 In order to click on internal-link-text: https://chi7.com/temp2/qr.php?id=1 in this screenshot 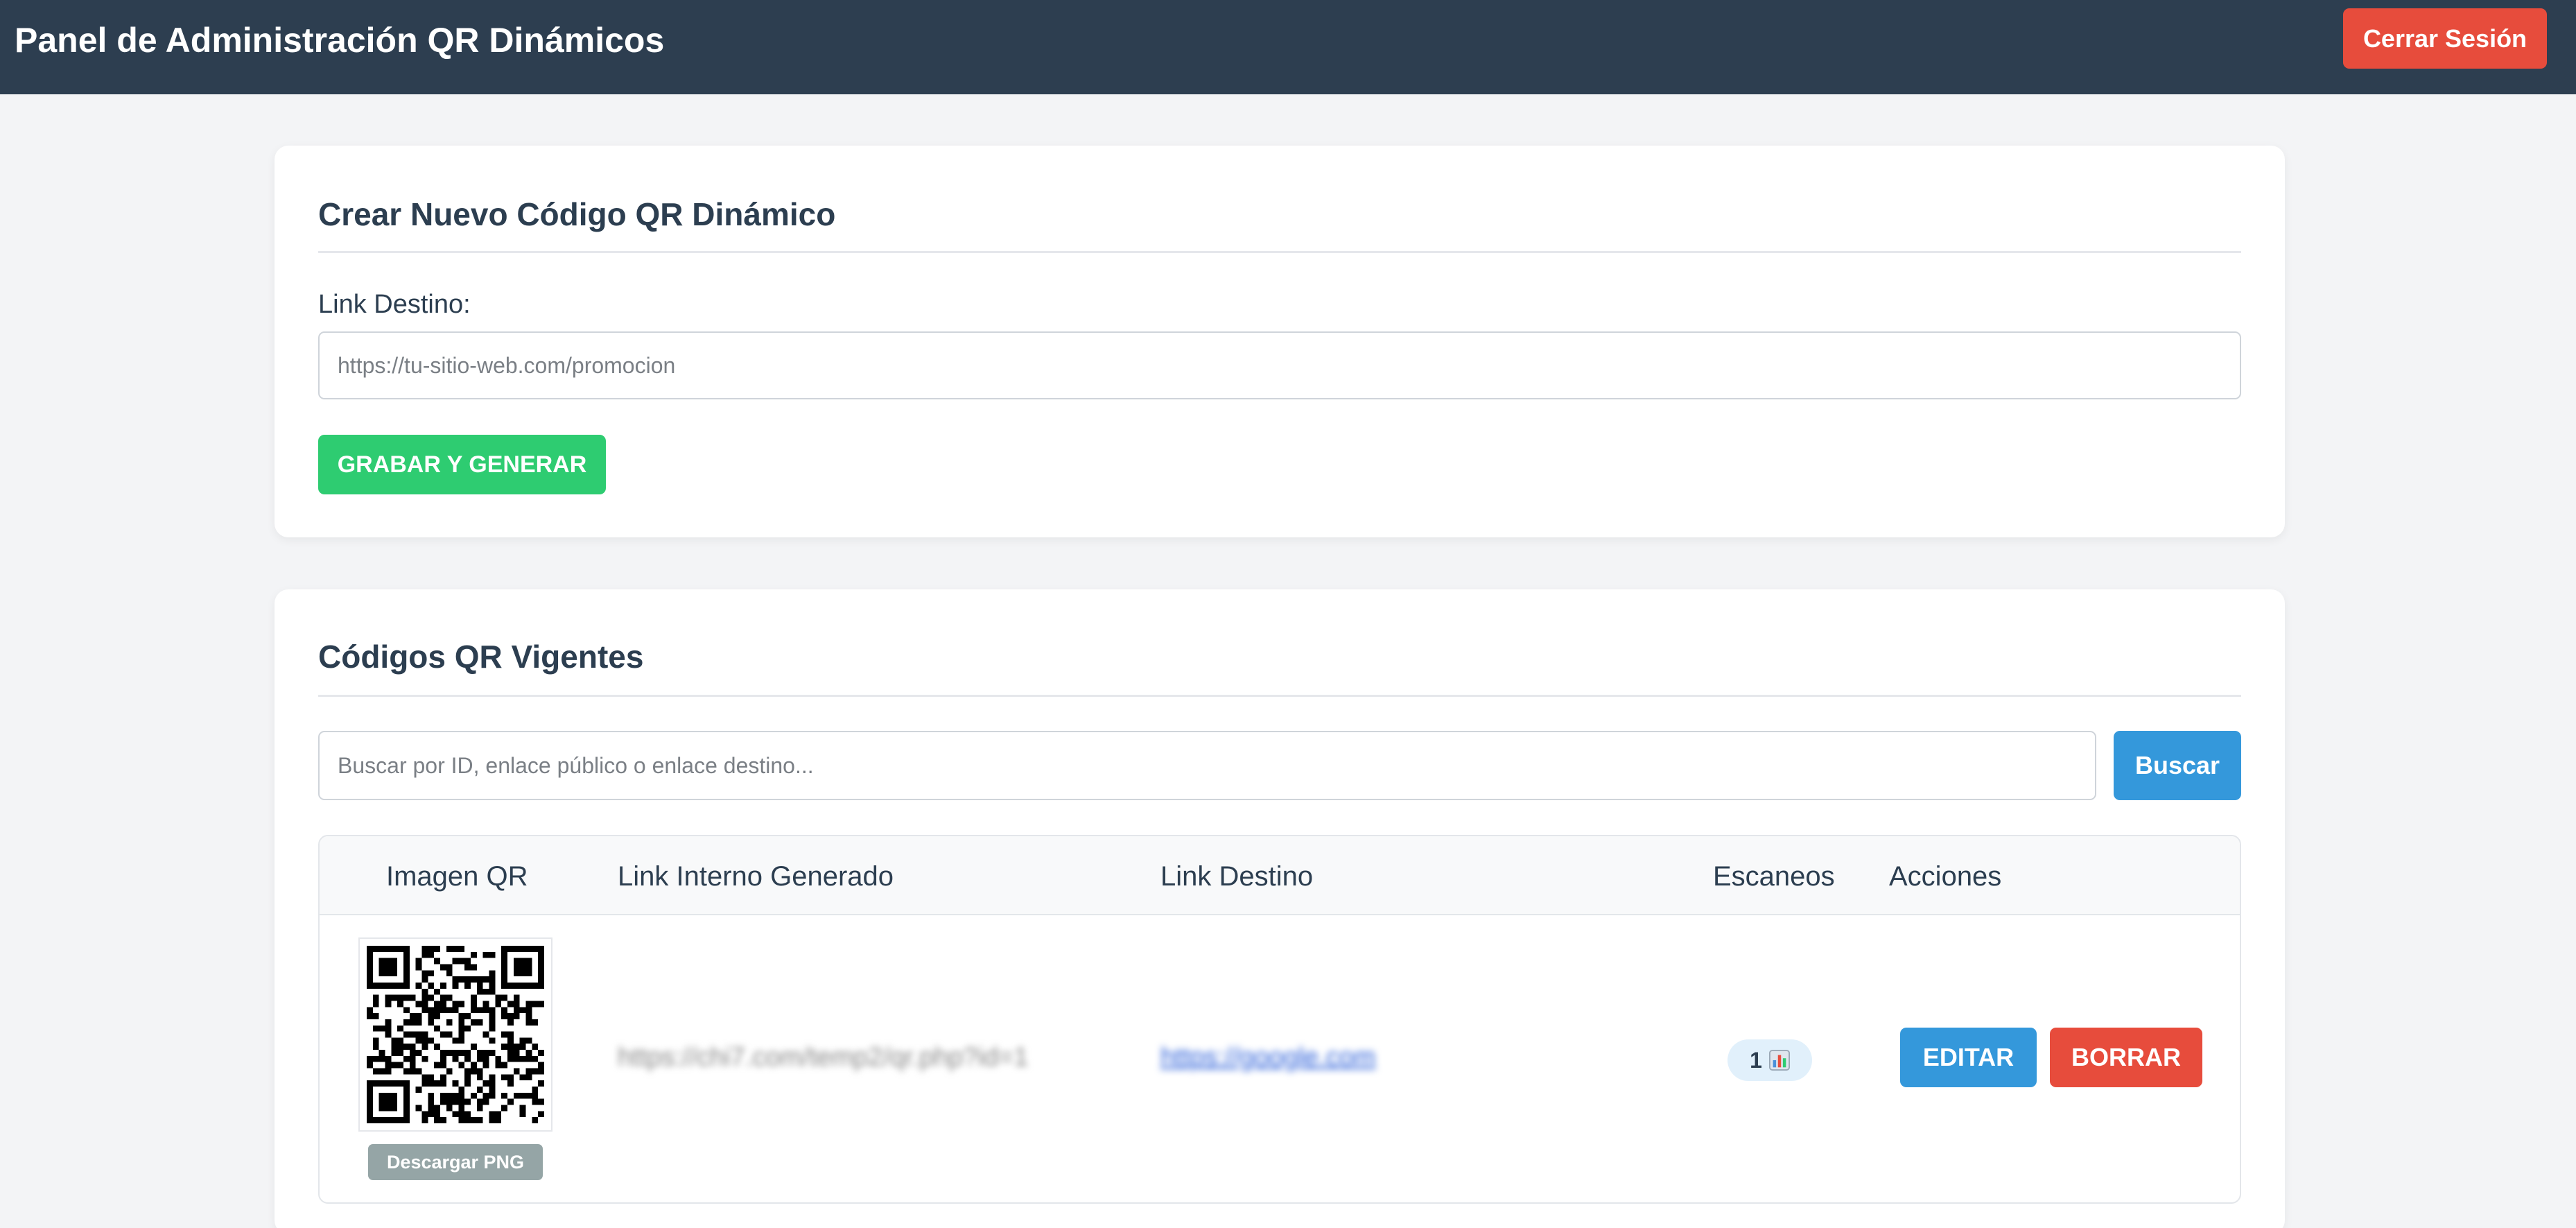, I will do `click(823, 1058)`.